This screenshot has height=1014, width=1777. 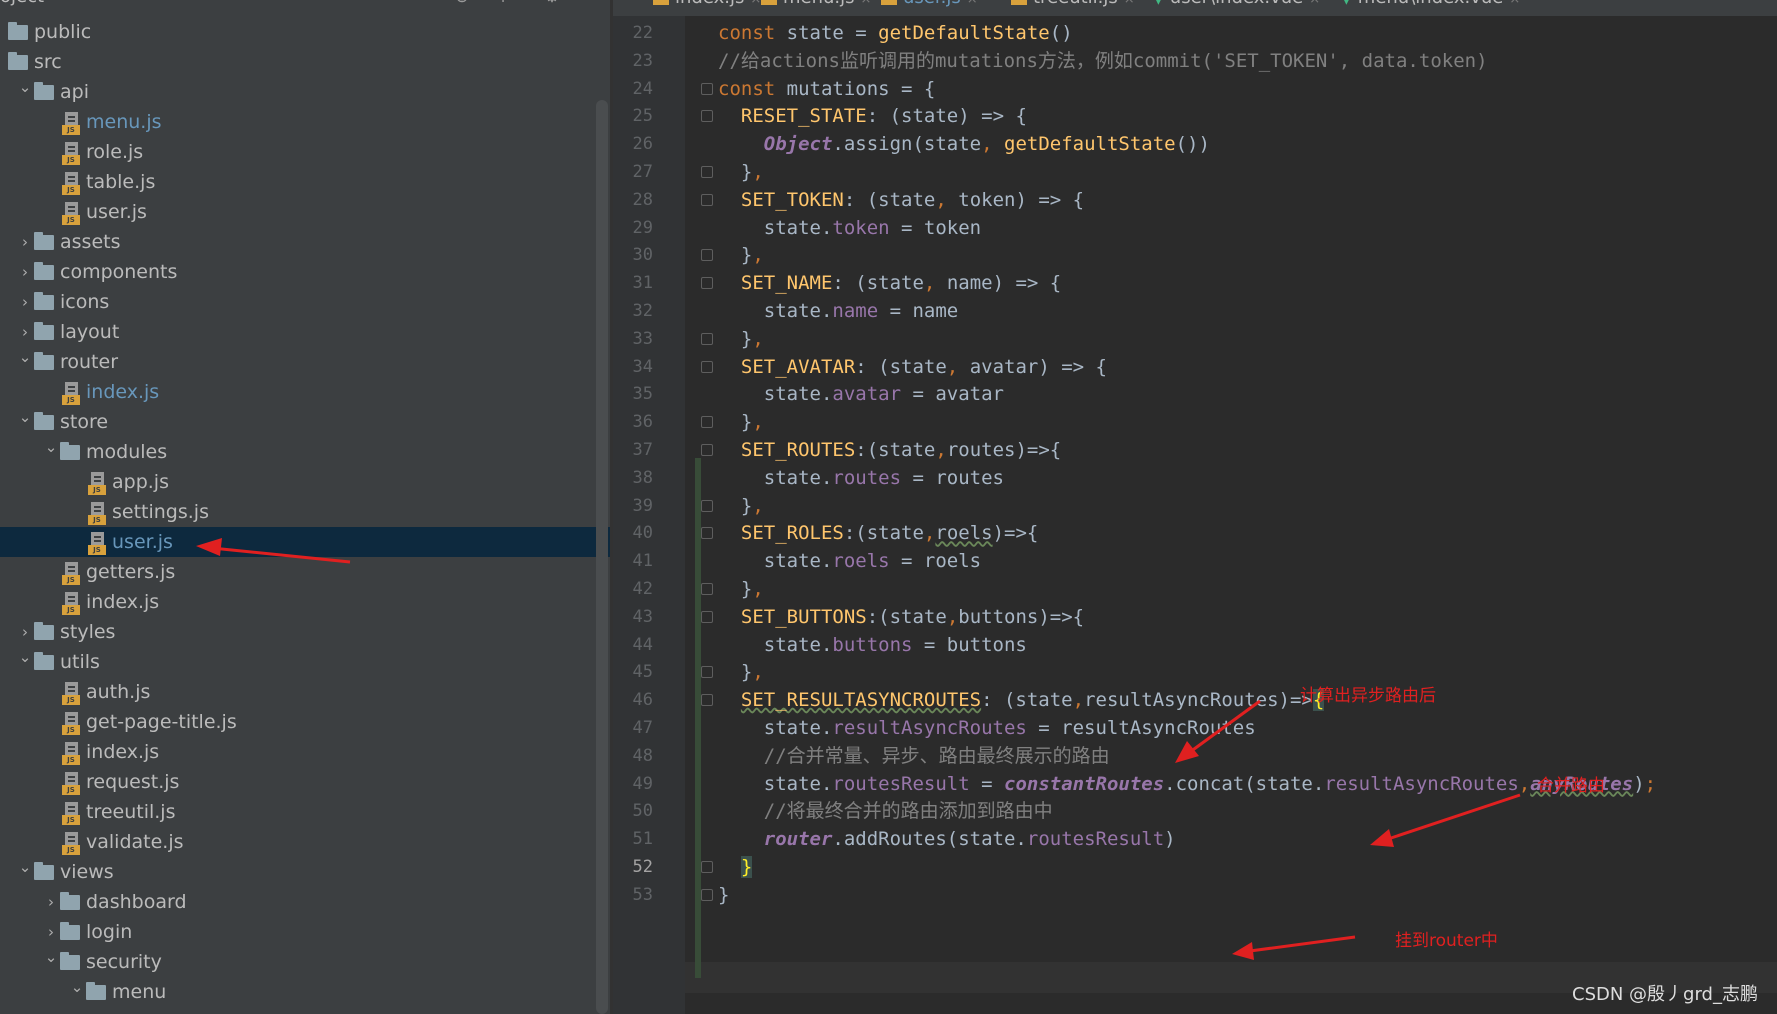 I want to click on tree-folder-row: ⌄ modules, so click(x=305, y=452).